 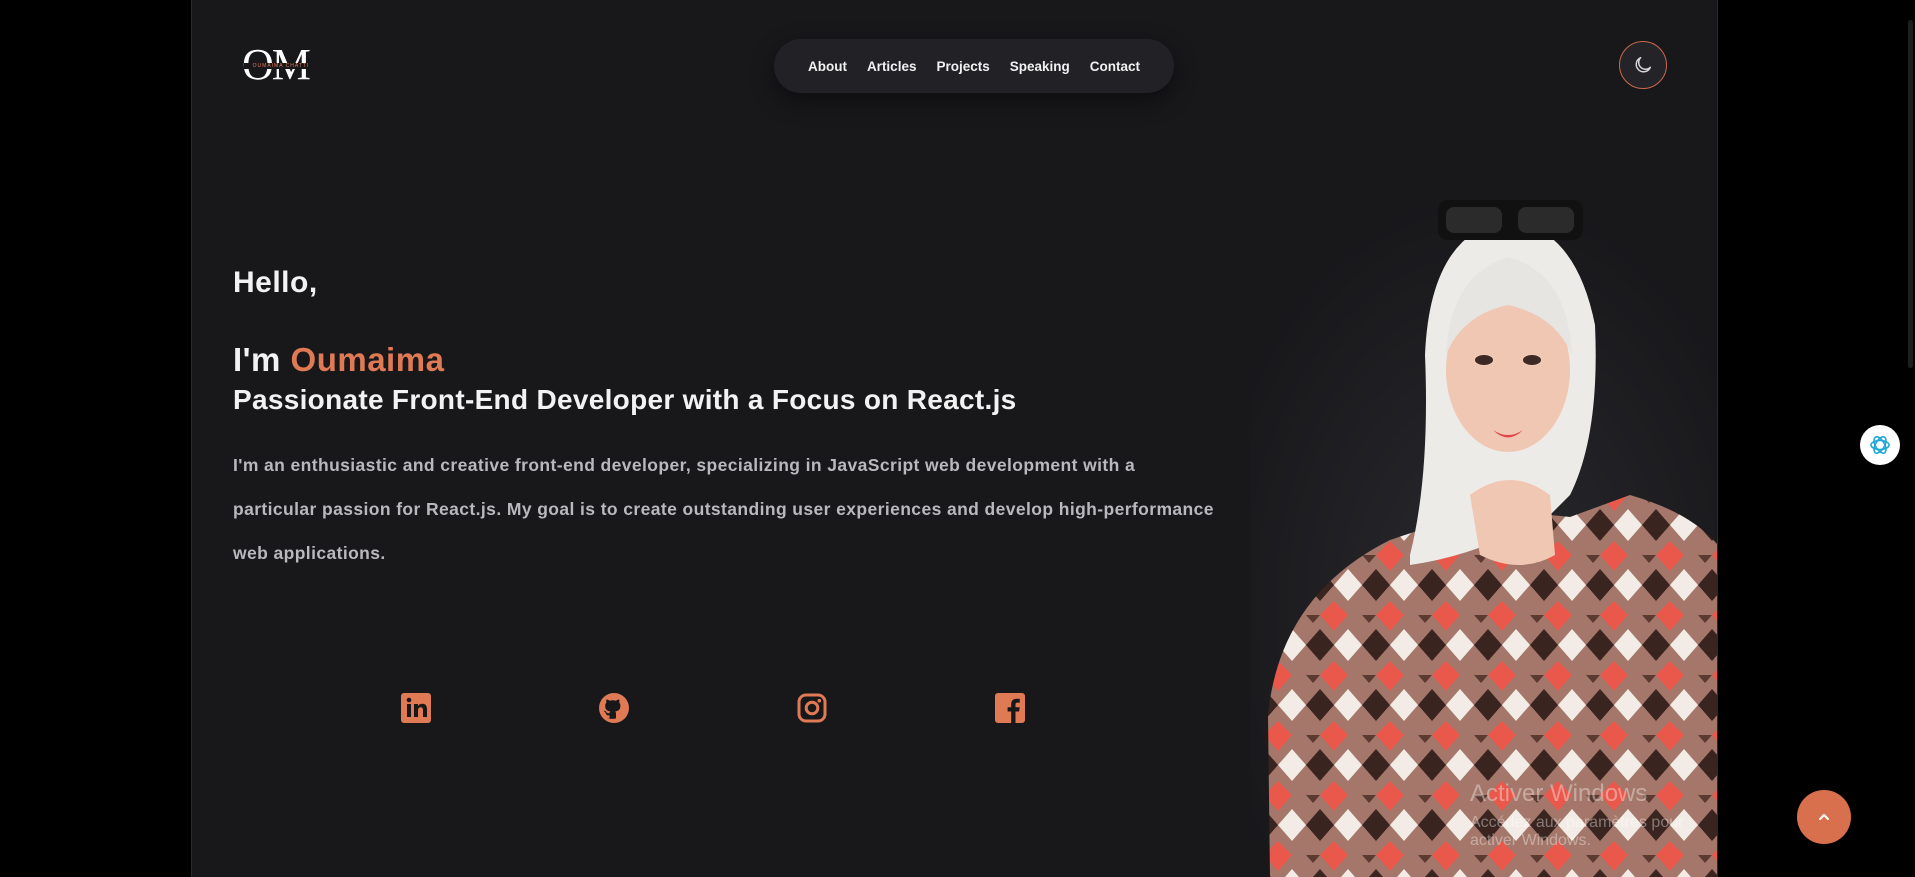 I want to click on moon-icon, so click(x=1643, y=64).